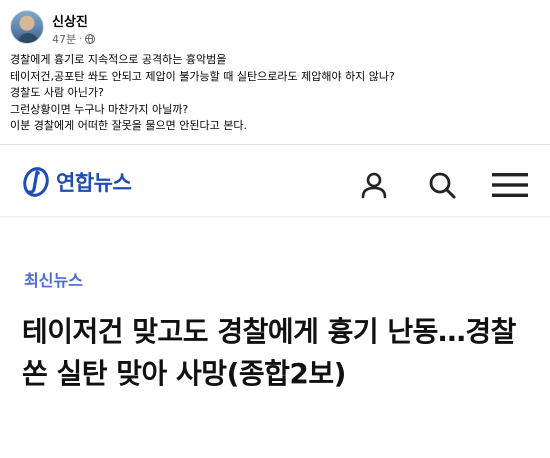 The image size is (550, 458). What do you see at coordinates (53, 279) in the screenshot?
I see `news-category: 최신뉴스` at bounding box center [53, 279].